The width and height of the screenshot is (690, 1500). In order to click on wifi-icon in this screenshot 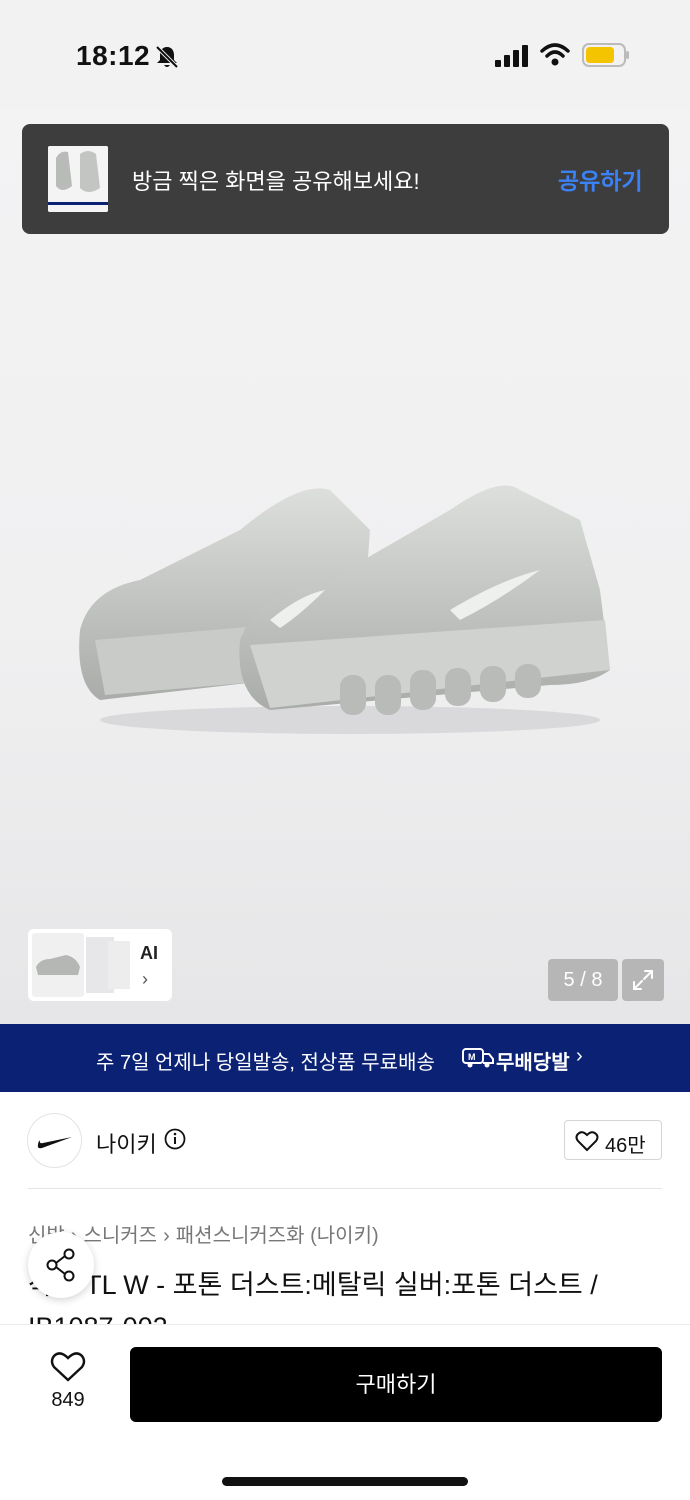, I will do `click(555, 54)`.